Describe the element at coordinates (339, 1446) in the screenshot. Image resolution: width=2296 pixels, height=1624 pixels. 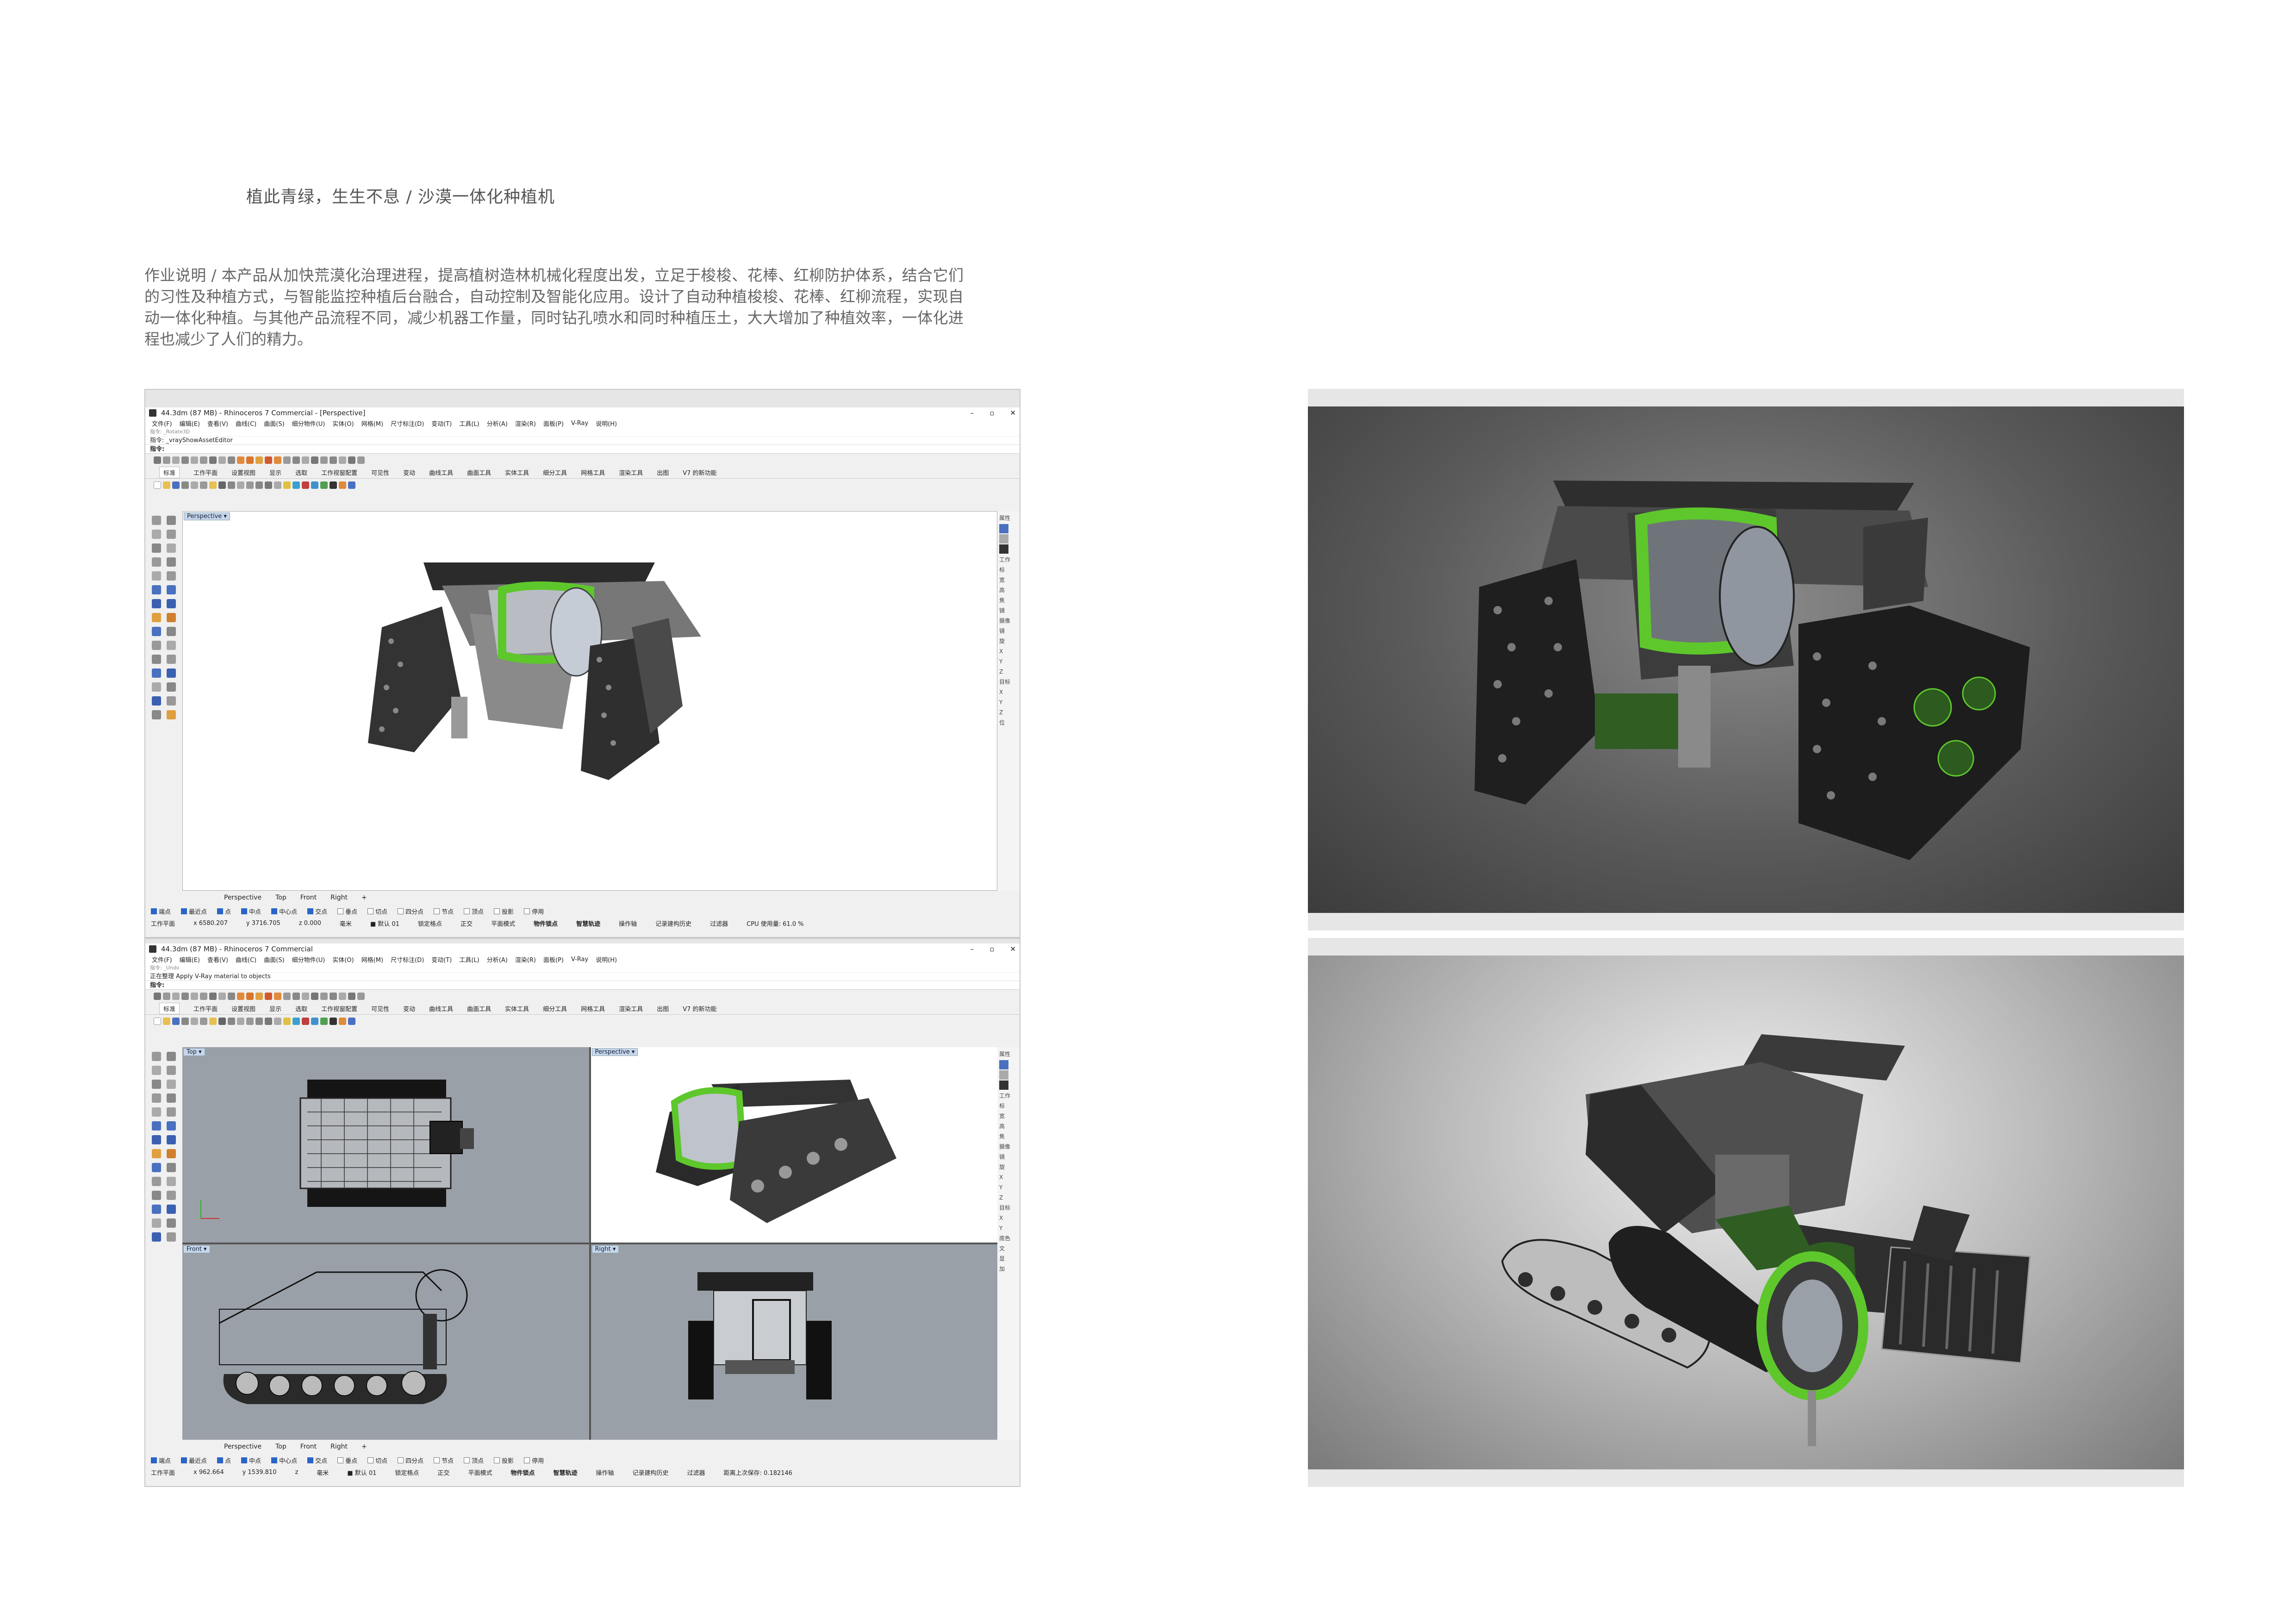
I see `viewport-tab-right: Right` at that location.